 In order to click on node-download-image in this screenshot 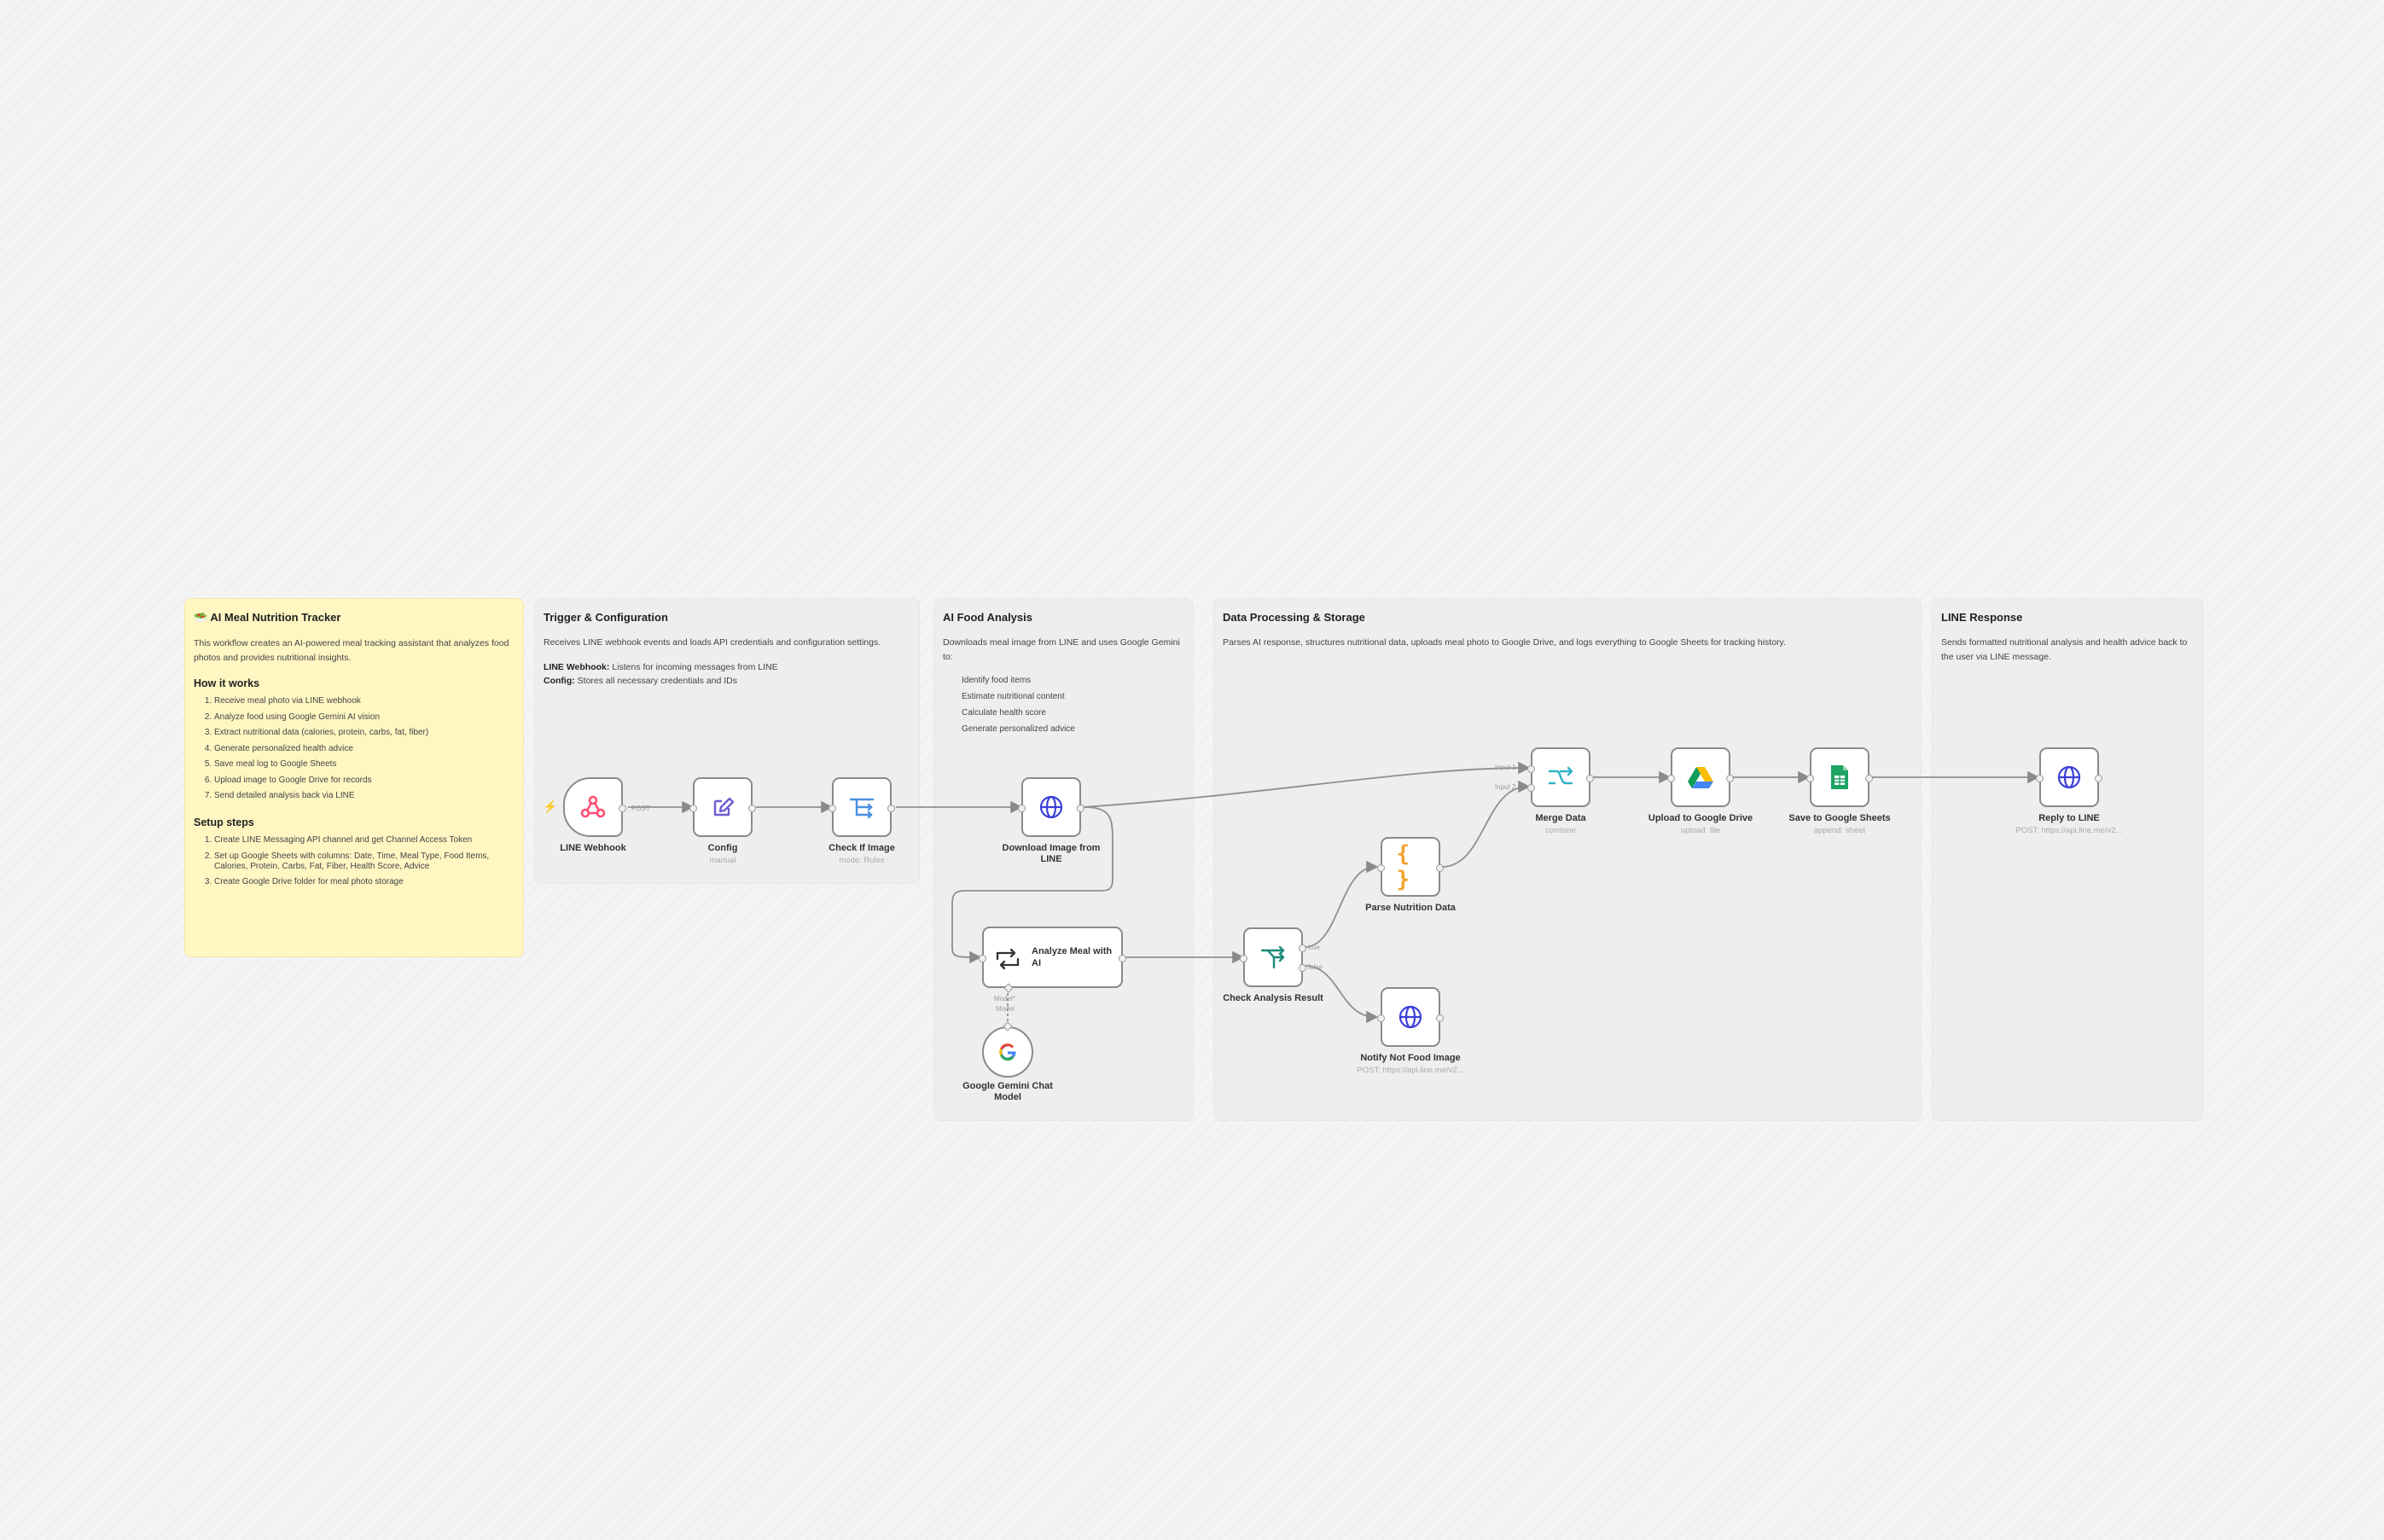, I will do `click(1051, 807)`.